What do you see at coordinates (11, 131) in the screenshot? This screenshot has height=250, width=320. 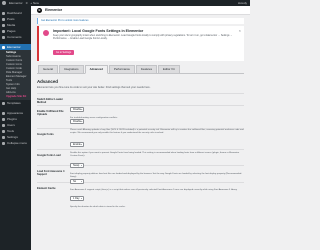 I see `sidebar-item-label: Tools` at bounding box center [11, 131].